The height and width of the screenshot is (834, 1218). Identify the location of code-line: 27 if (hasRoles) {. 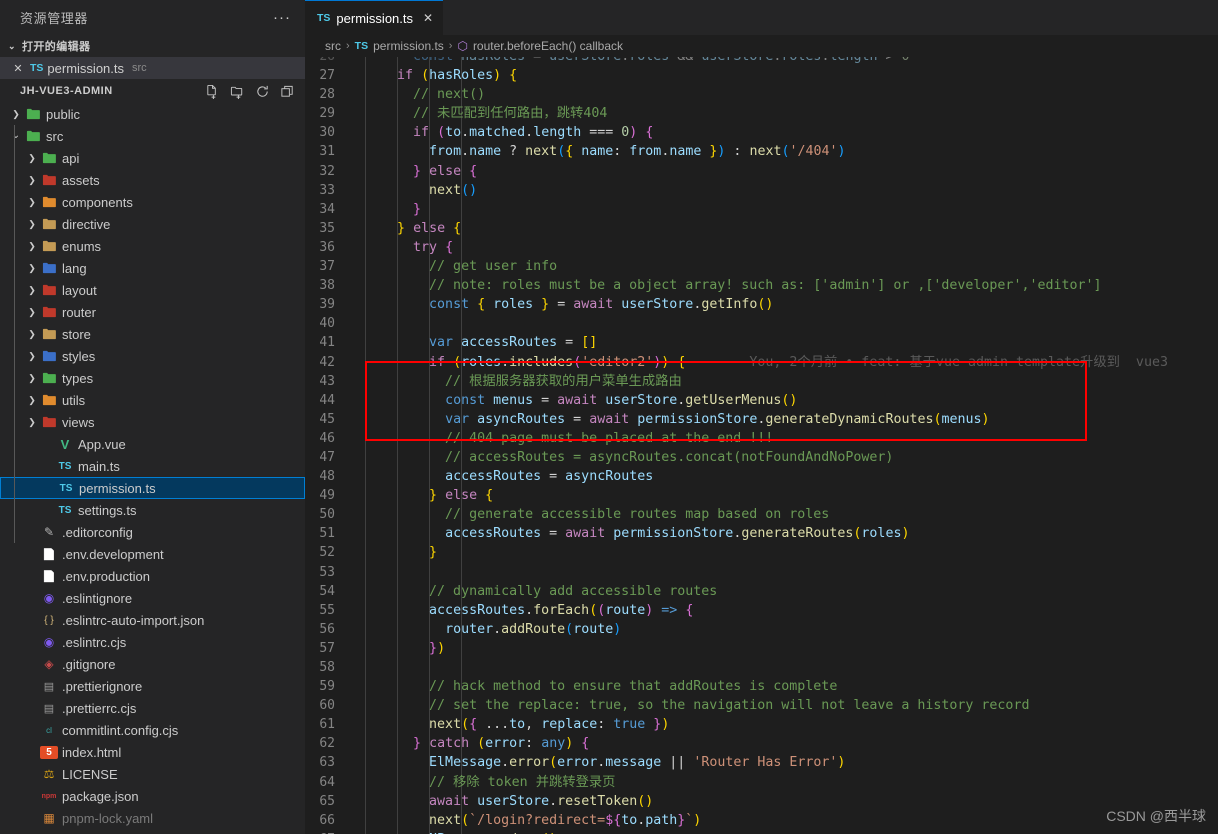
(761, 75).